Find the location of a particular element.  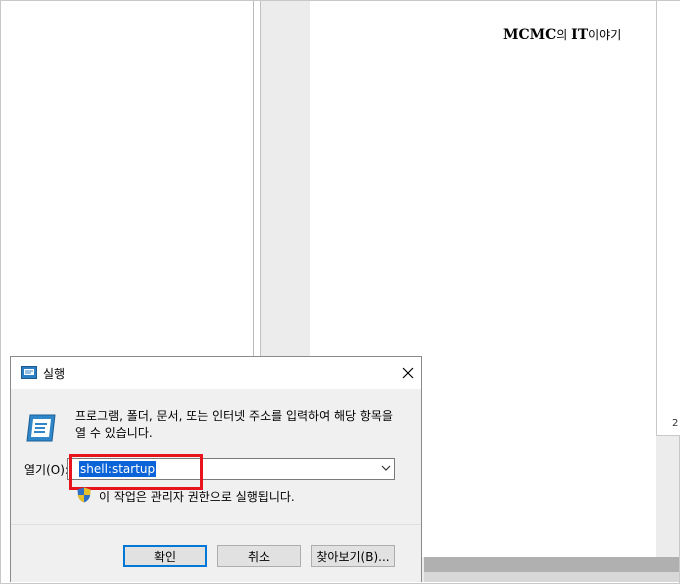

watermark-suffix: 이야기 is located at coordinates (605, 35).